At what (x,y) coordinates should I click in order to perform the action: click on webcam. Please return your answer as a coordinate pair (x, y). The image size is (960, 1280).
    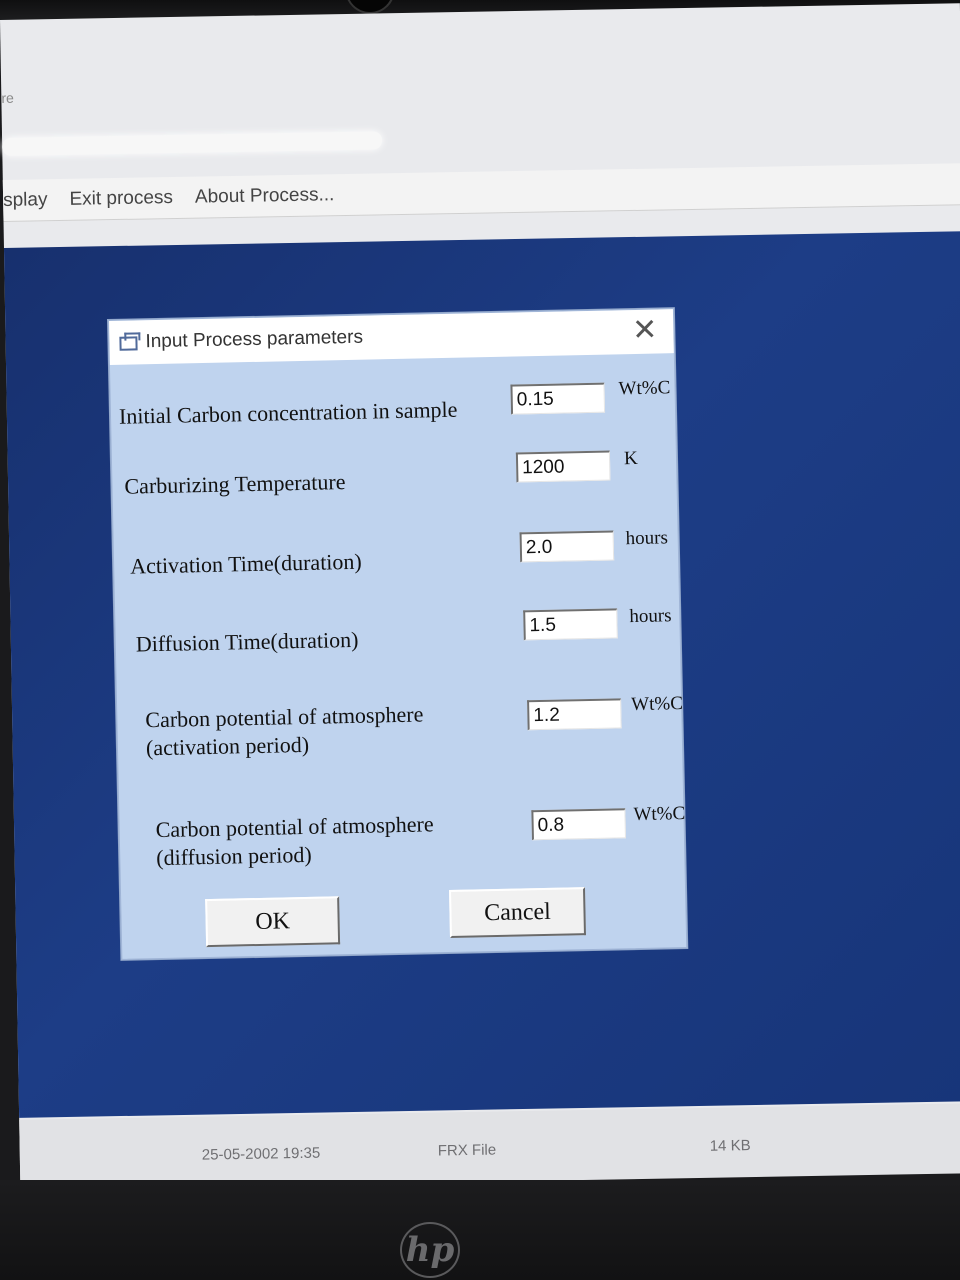
    Looking at the image, I should click on (370, 7).